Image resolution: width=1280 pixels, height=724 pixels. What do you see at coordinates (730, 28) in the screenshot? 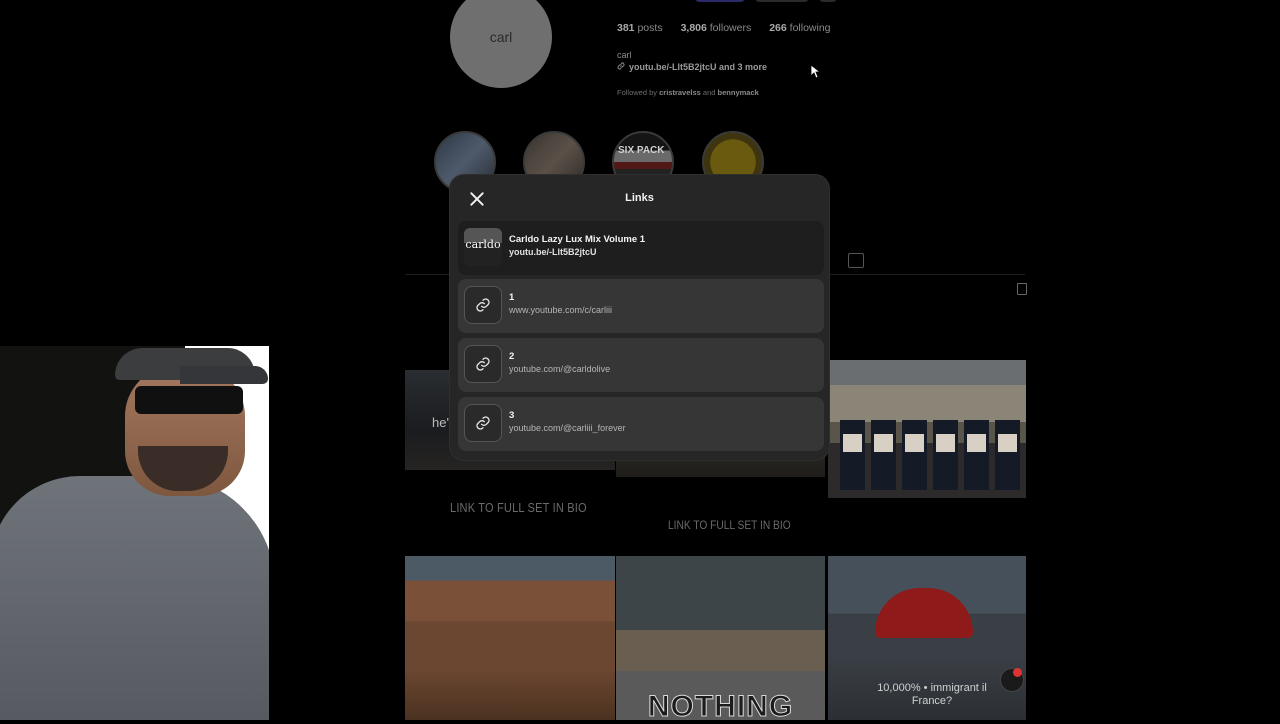
I see `followers-label: followers` at bounding box center [730, 28].